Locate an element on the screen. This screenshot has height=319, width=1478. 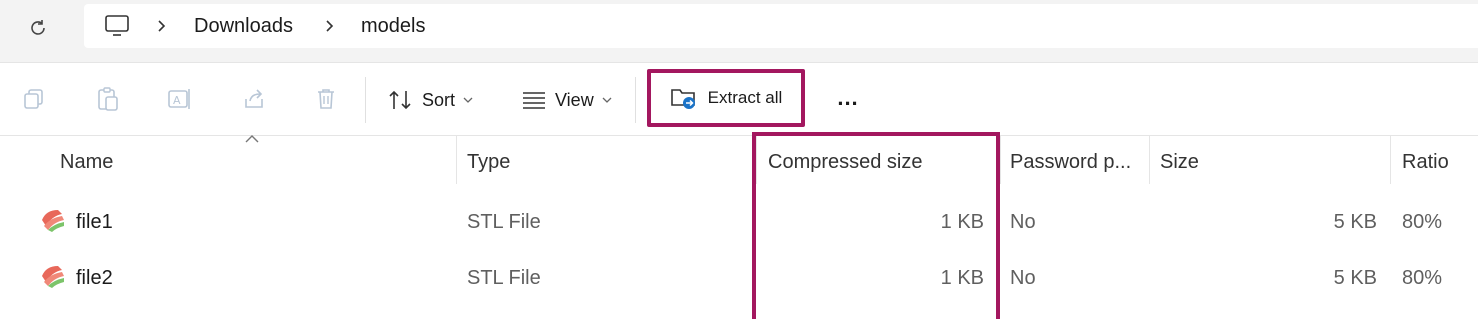
extract-all-label: Extract all is located at coordinates (745, 97).